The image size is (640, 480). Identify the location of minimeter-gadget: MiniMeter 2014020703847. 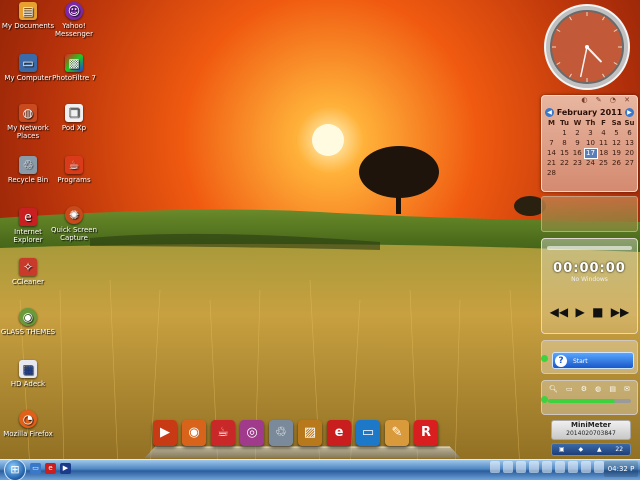
(591, 430).